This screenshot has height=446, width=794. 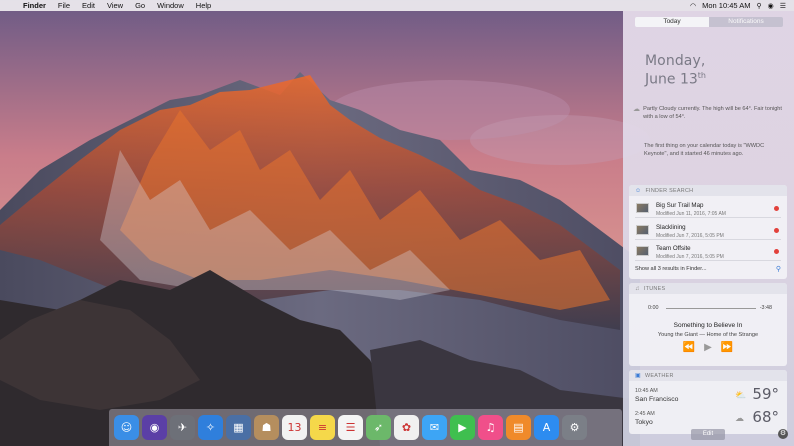 I want to click on notes-icon: ≡, so click(x=322, y=427).